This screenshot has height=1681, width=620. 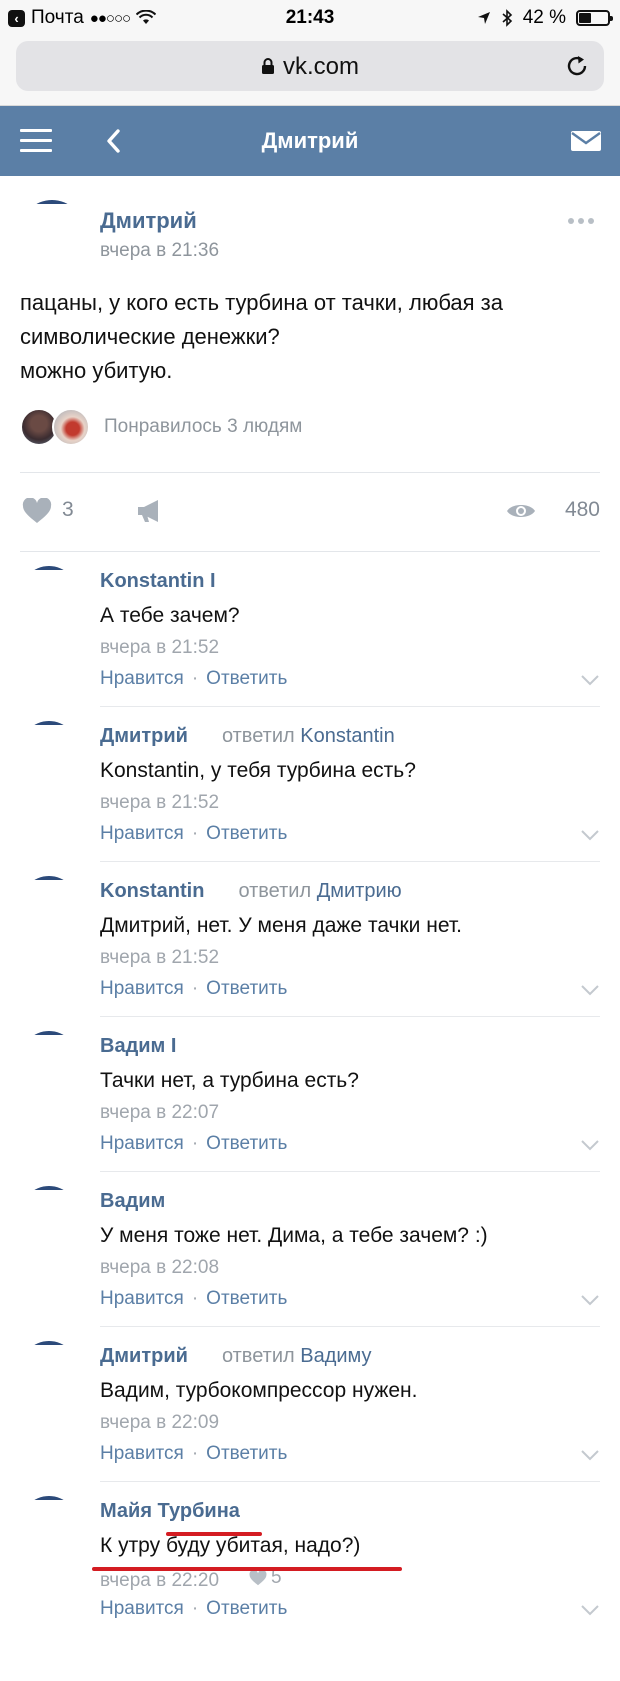 I want to click on address-bar: vk.com, so click(x=310, y=66).